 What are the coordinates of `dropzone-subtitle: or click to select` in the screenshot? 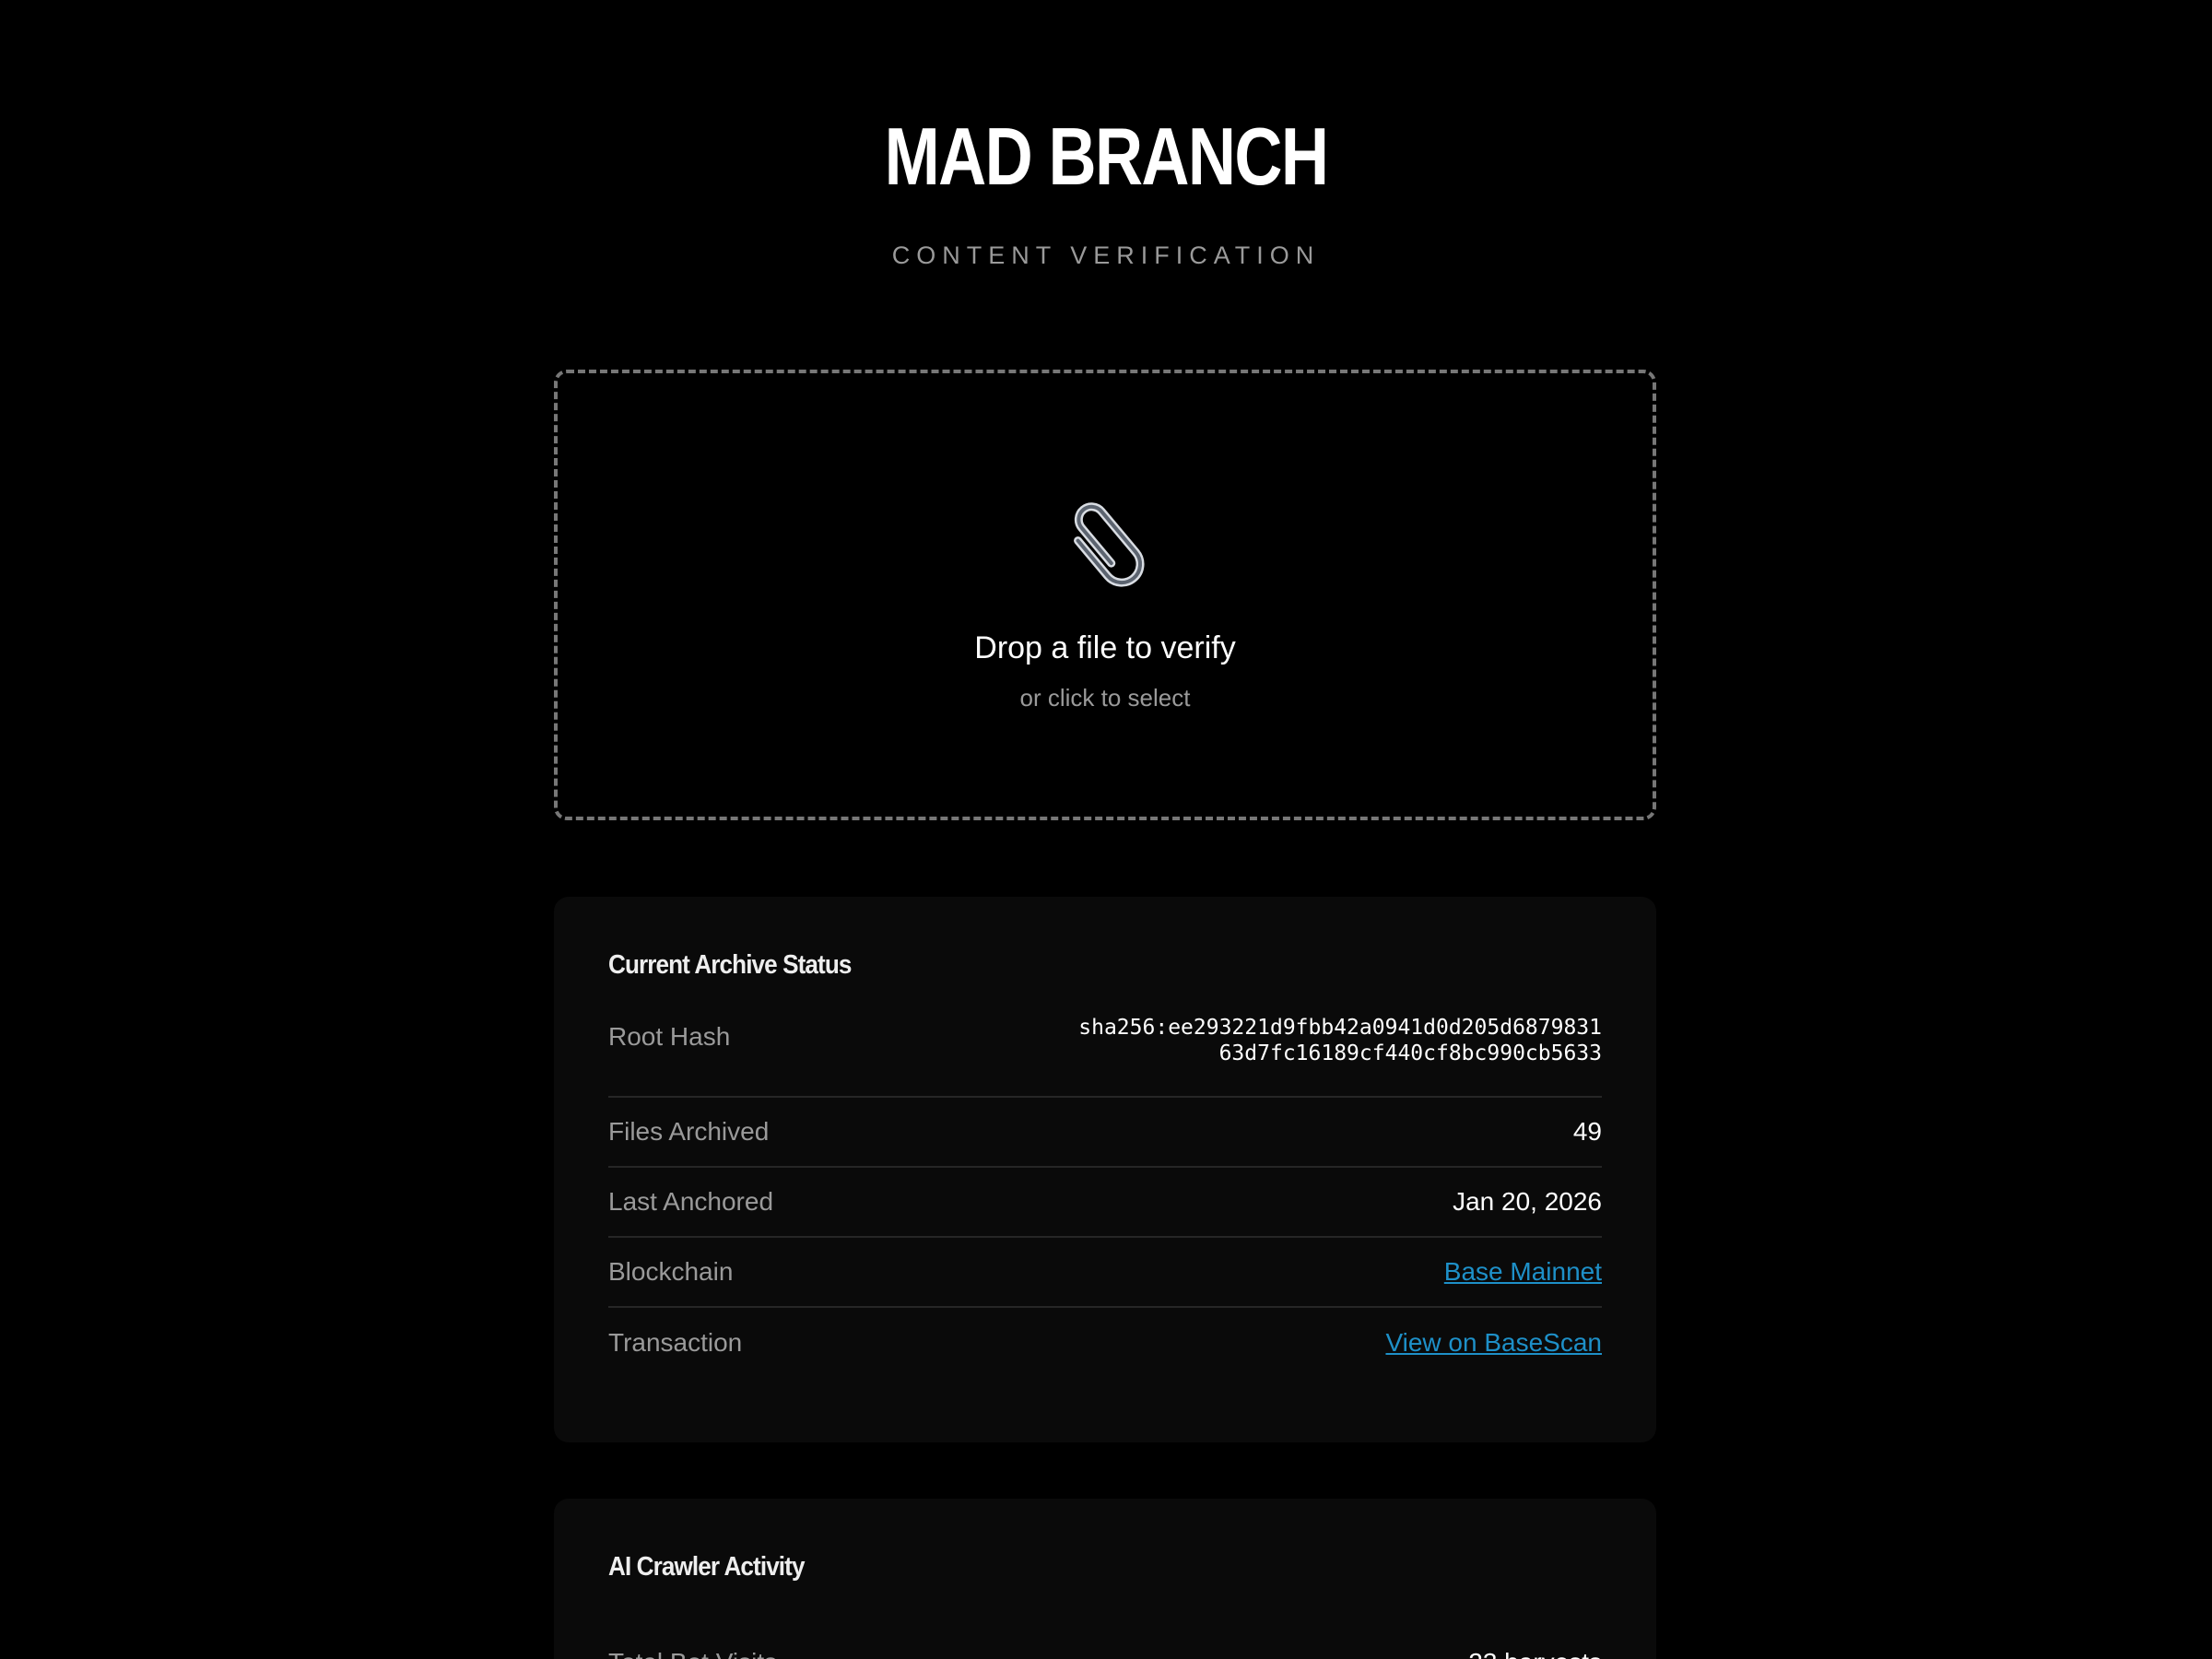 It's located at (1105, 698).